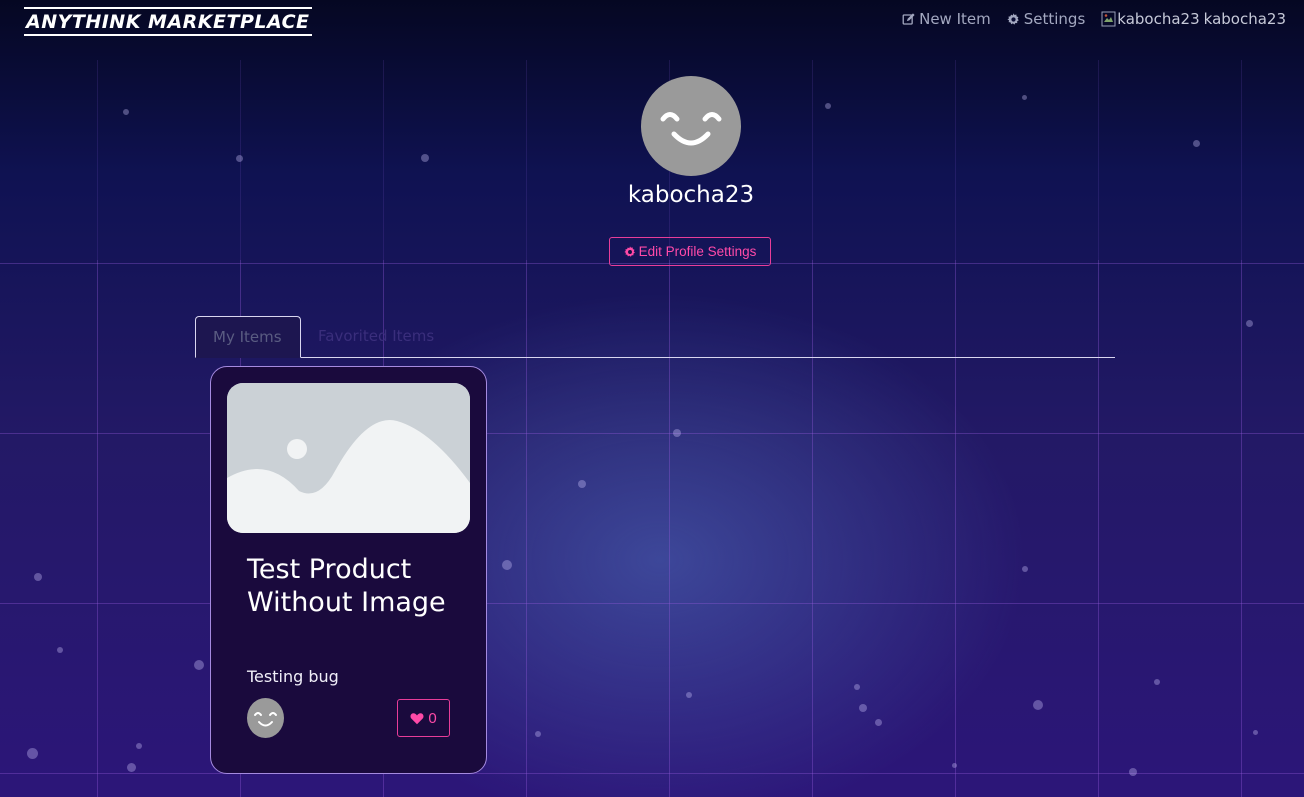  I want to click on edit-profile-settings-button: Edit Profile Settings, so click(690, 251).